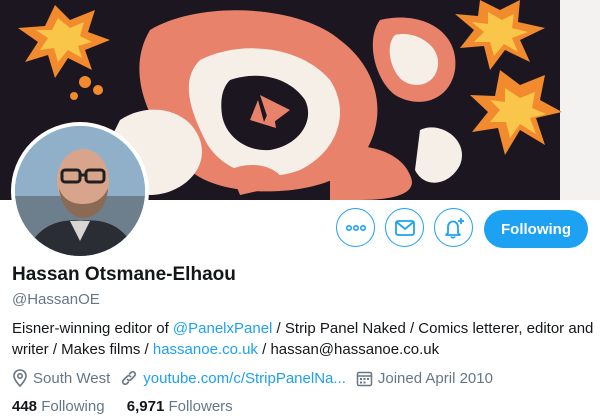 Image resolution: width=600 pixels, height=418 pixels. What do you see at coordinates (536, 229) in the screenshot?
I see `following-button: Following` at bounding box center [536, 229].